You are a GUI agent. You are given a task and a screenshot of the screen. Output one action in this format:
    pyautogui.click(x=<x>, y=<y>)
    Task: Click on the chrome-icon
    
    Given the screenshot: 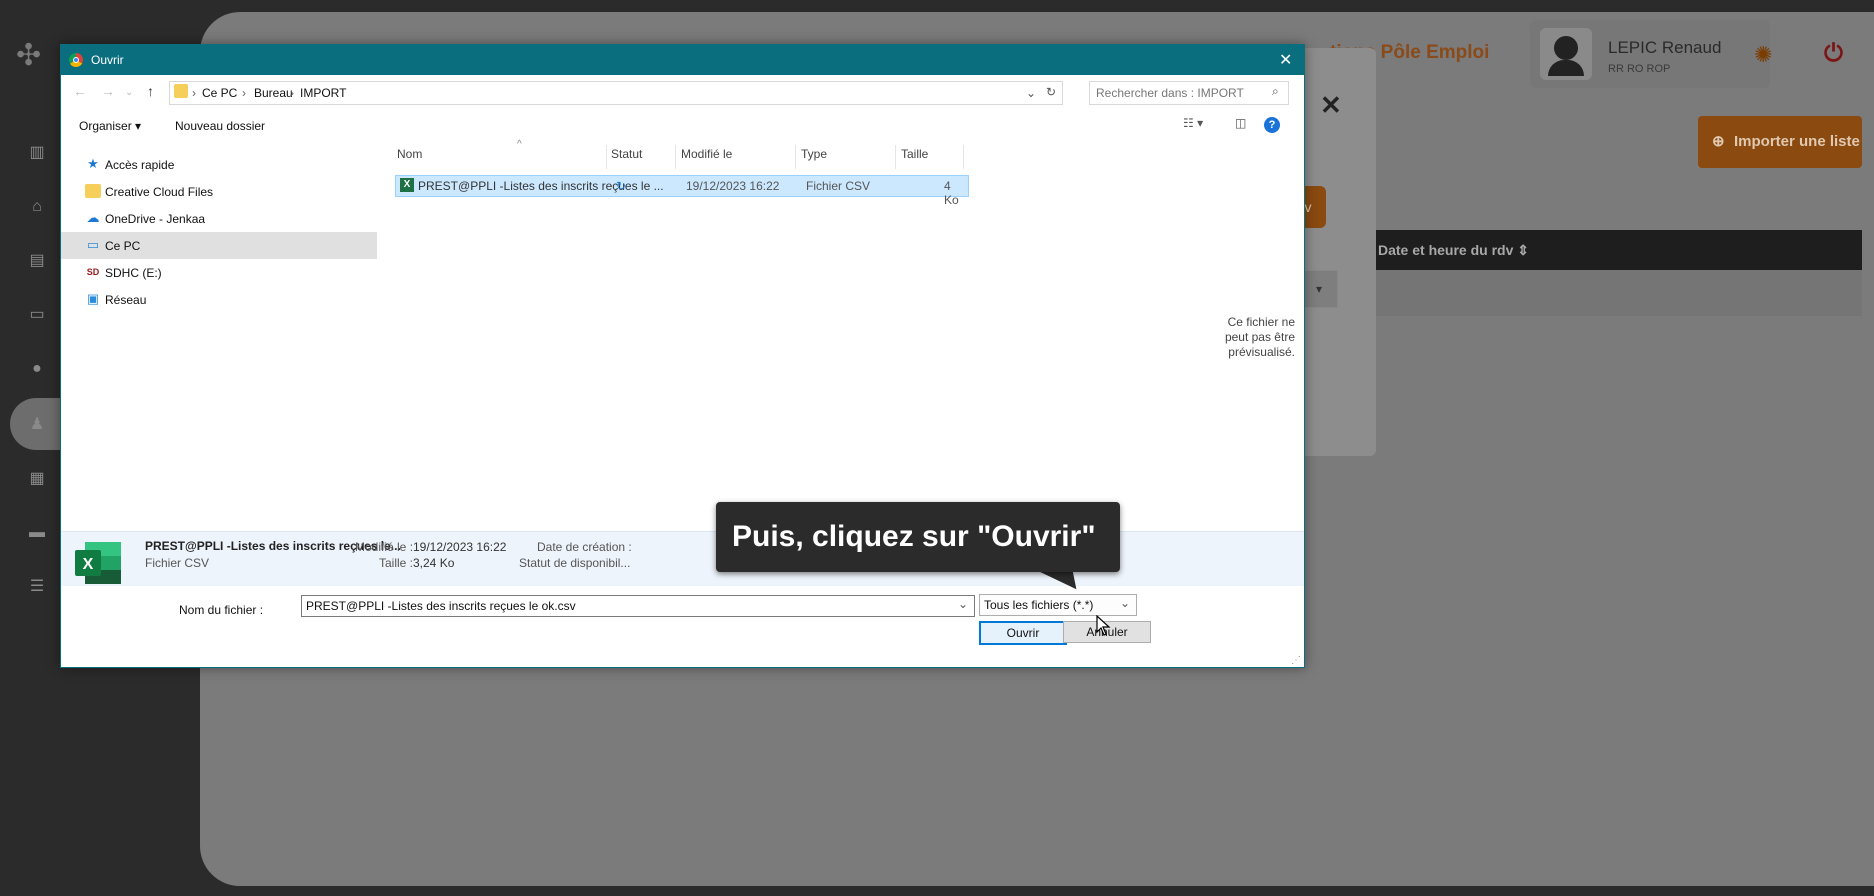 What is the action you would take?
    pyautogui.click(x=76, y=60)
    